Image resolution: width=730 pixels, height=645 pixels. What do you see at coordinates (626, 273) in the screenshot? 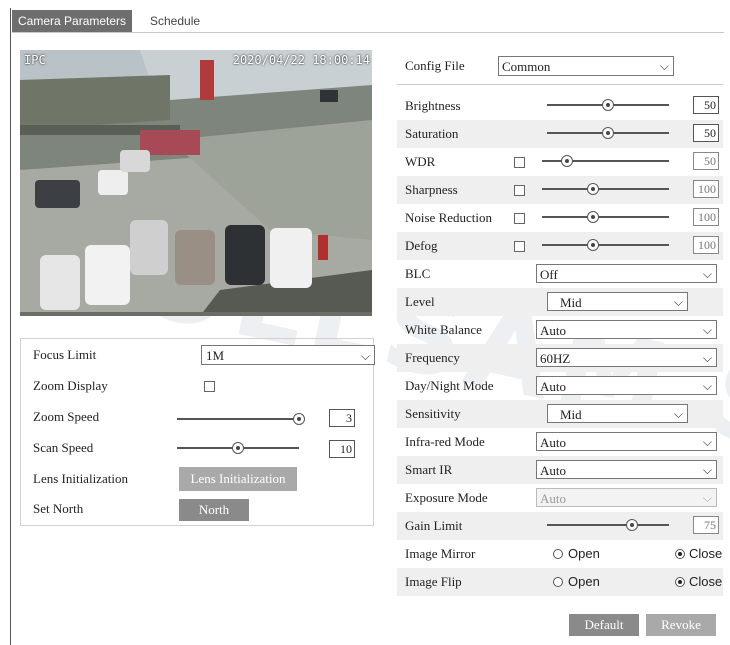
I see `blc-select: Off ⌵` at bounding box center [626, 273].